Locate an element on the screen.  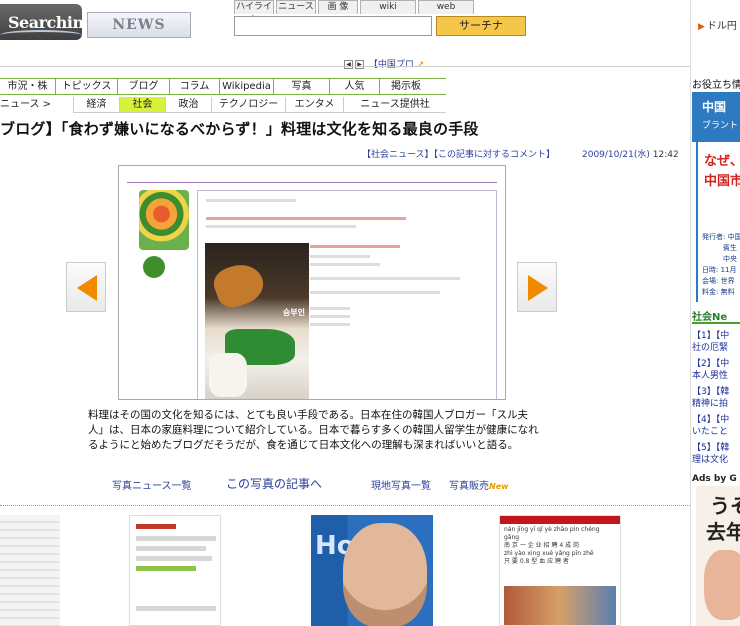
fried-shrimp is located at coordinates (239, 285).